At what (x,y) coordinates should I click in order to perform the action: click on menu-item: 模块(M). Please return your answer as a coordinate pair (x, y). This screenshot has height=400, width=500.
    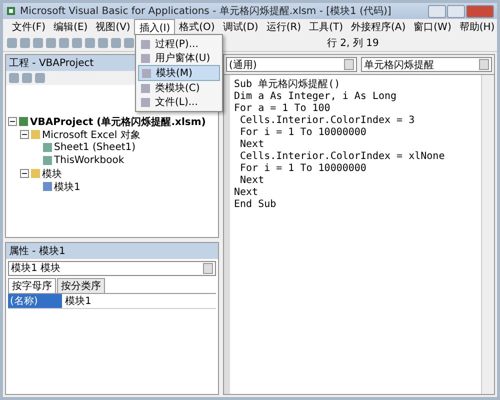
    Looking at the image, I should click on (179, 73).